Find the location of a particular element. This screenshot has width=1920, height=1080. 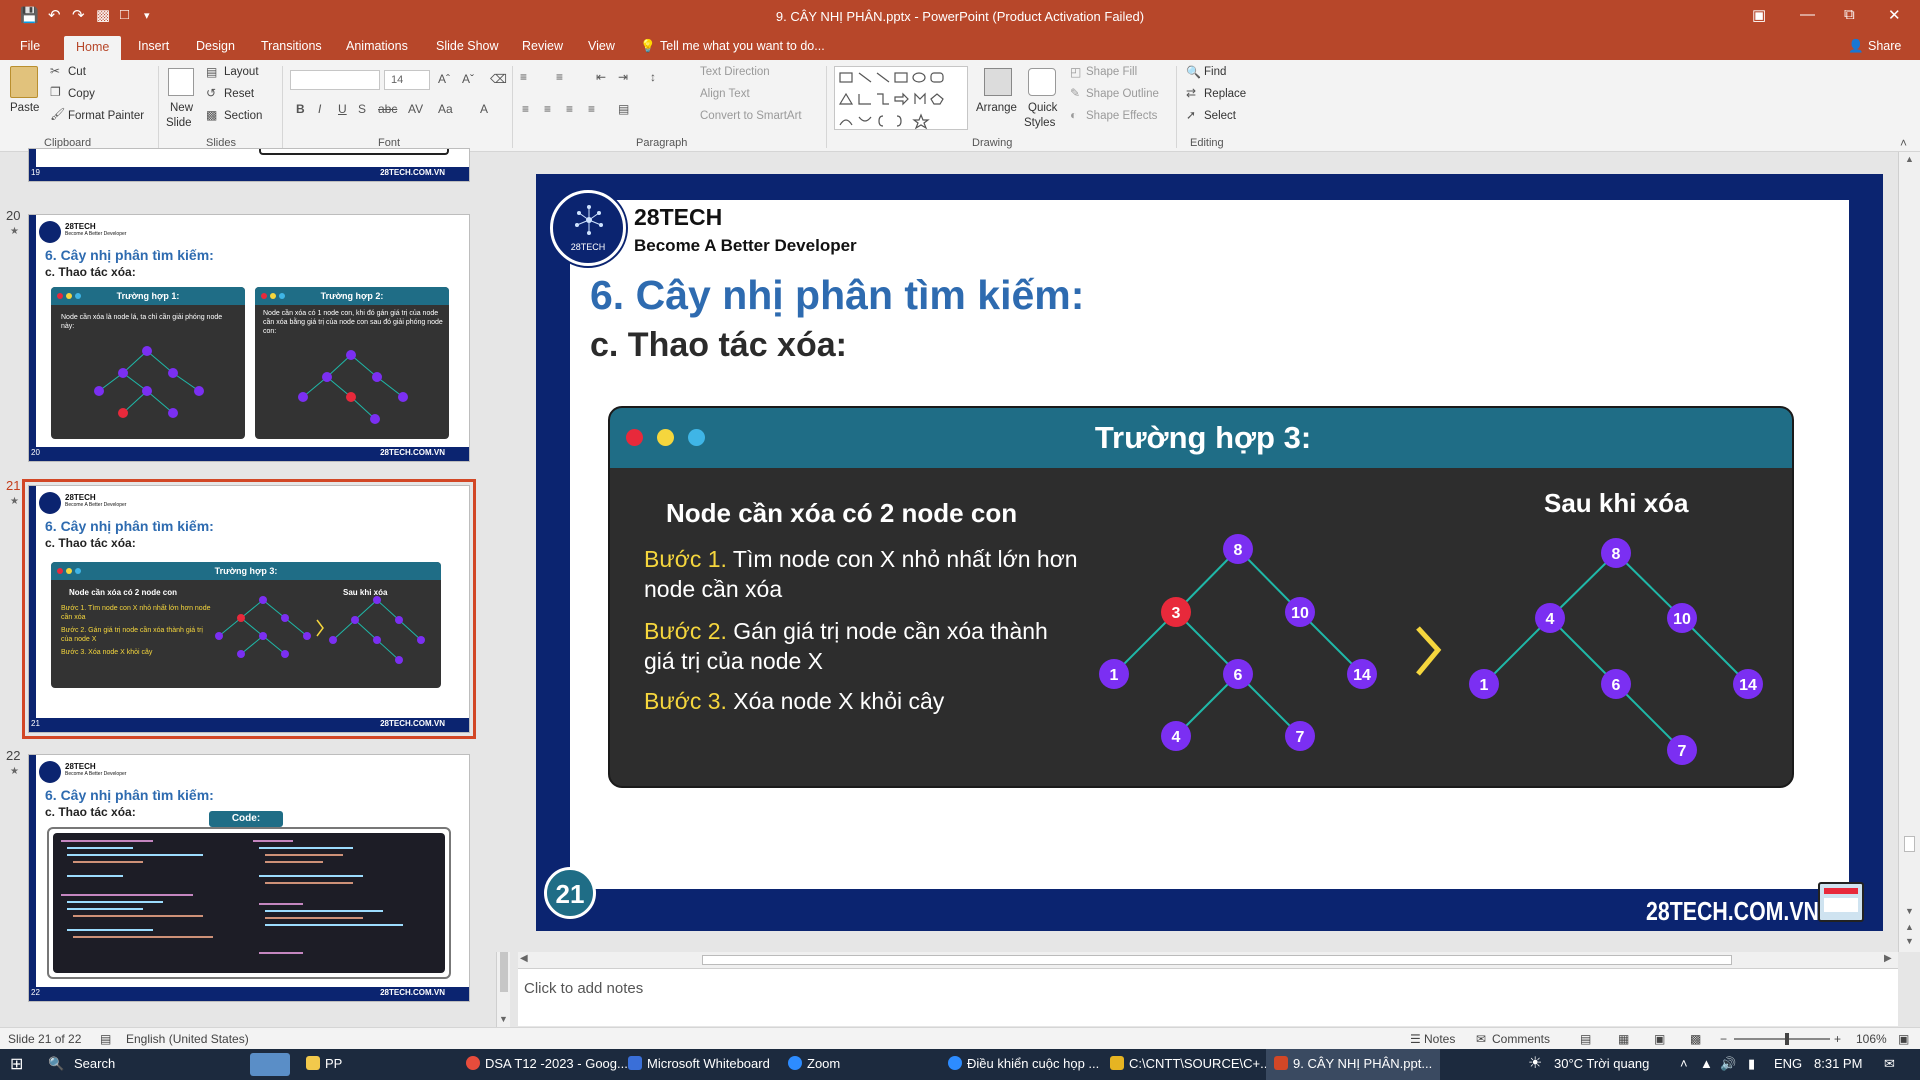

new-slide-icon is located at coordinates (181, 82).